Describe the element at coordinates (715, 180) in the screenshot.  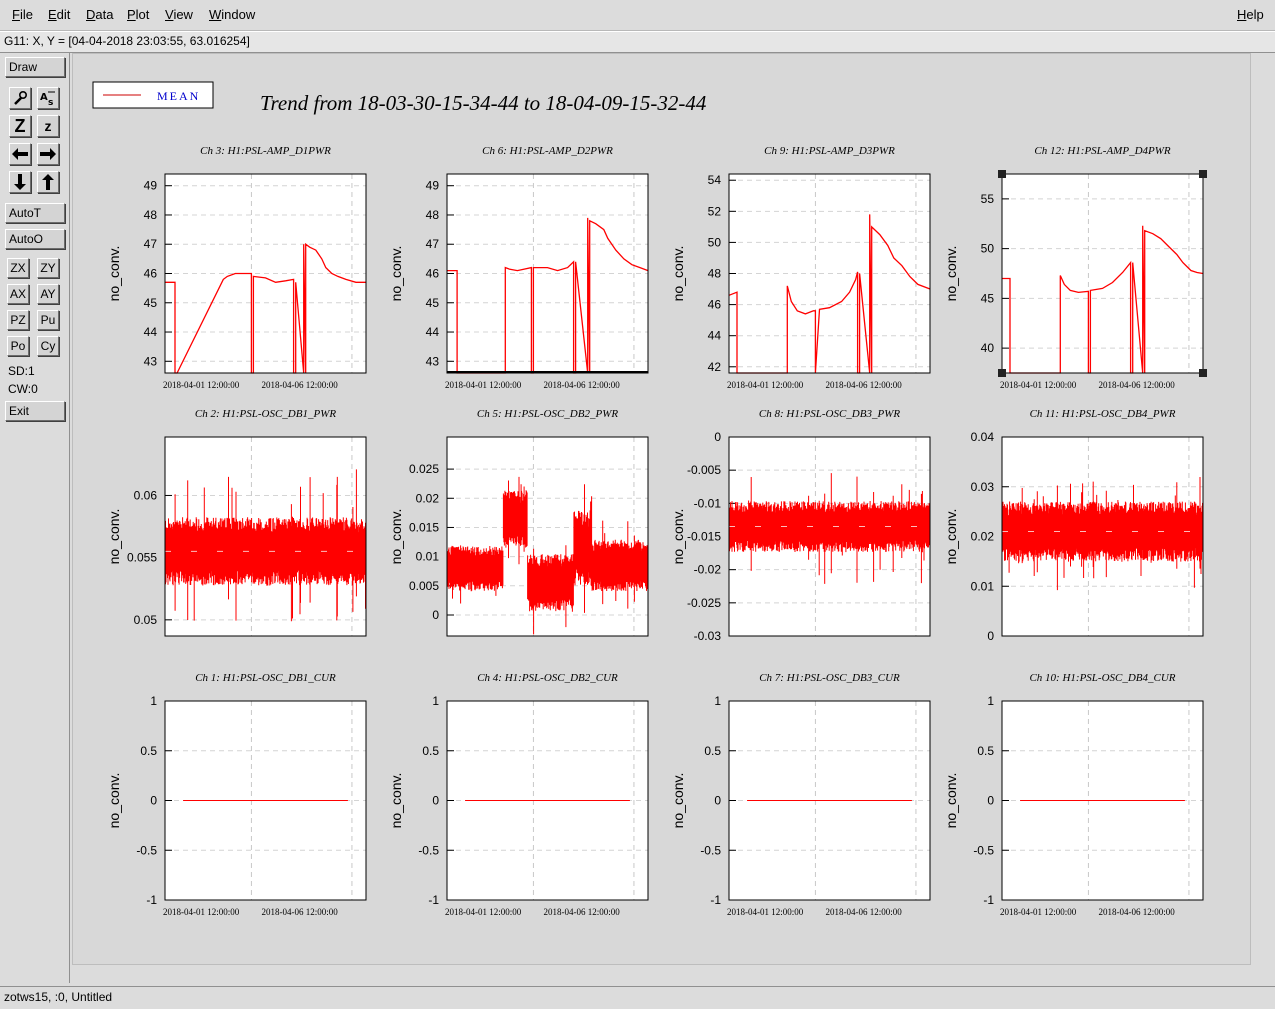
I see `y-tick-label: 54` at that location.